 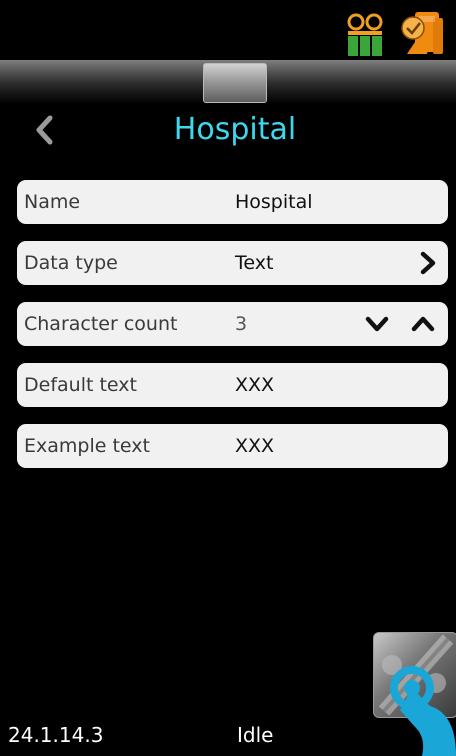 I want to click on field-label: Data type, so click(x=71, y=263).